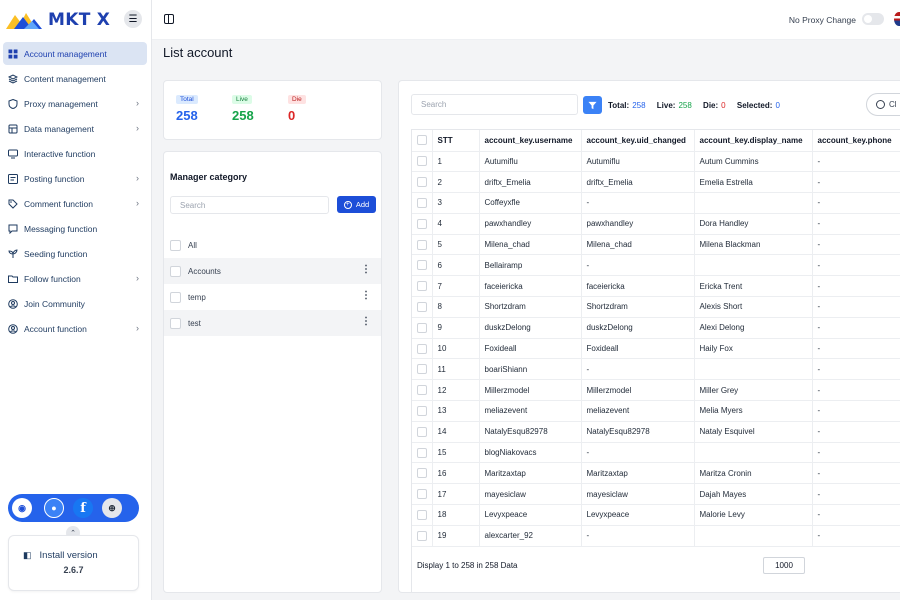 Image resolution: width=900 pixels, height=600 pixels. I want to click on column-header: account_key.phone, so click(856, 141).